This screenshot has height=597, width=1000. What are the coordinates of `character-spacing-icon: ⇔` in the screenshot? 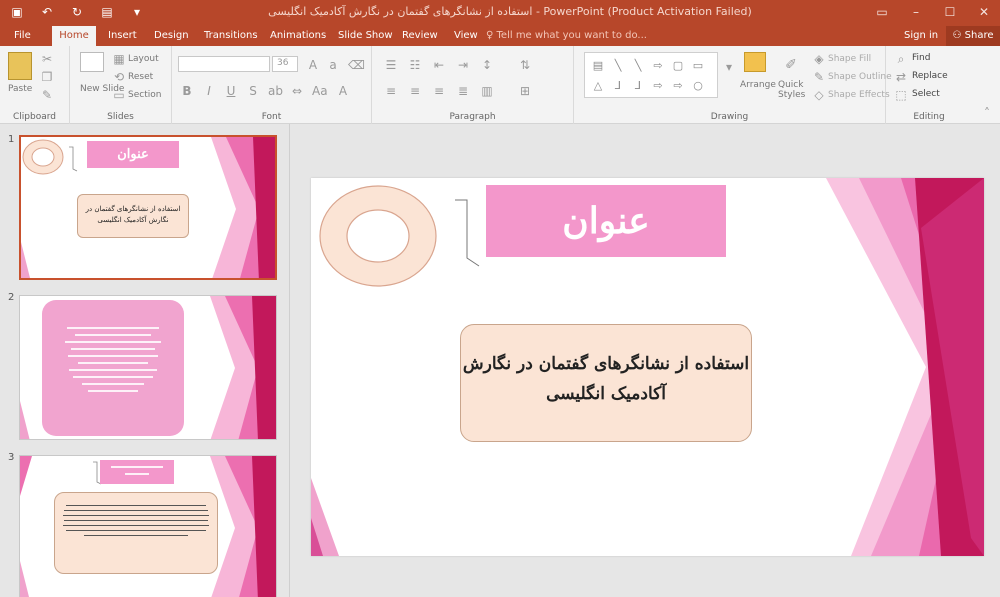 It's located at (297, 91).